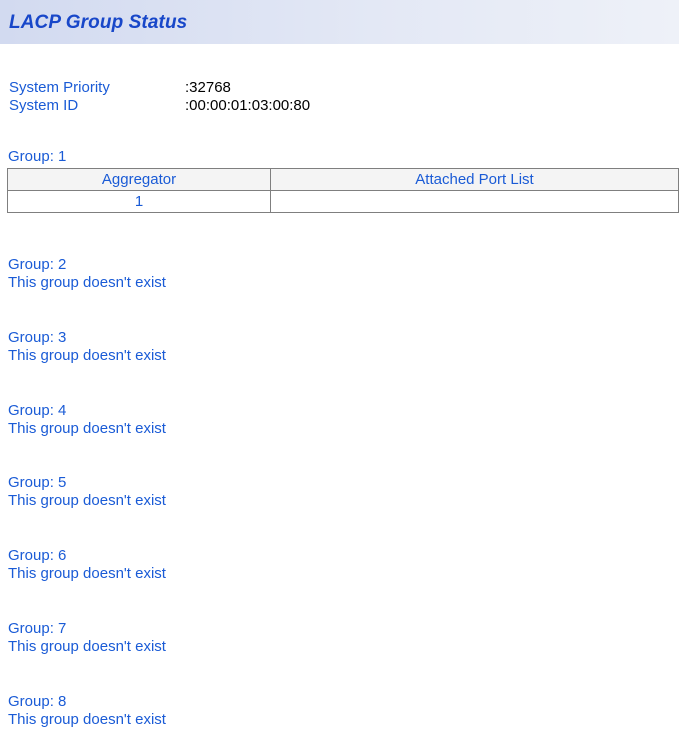  Describe the element at coordinates (87, 282) in the screenshot. I see `group-2-message: This group doesn't exist` at that location.